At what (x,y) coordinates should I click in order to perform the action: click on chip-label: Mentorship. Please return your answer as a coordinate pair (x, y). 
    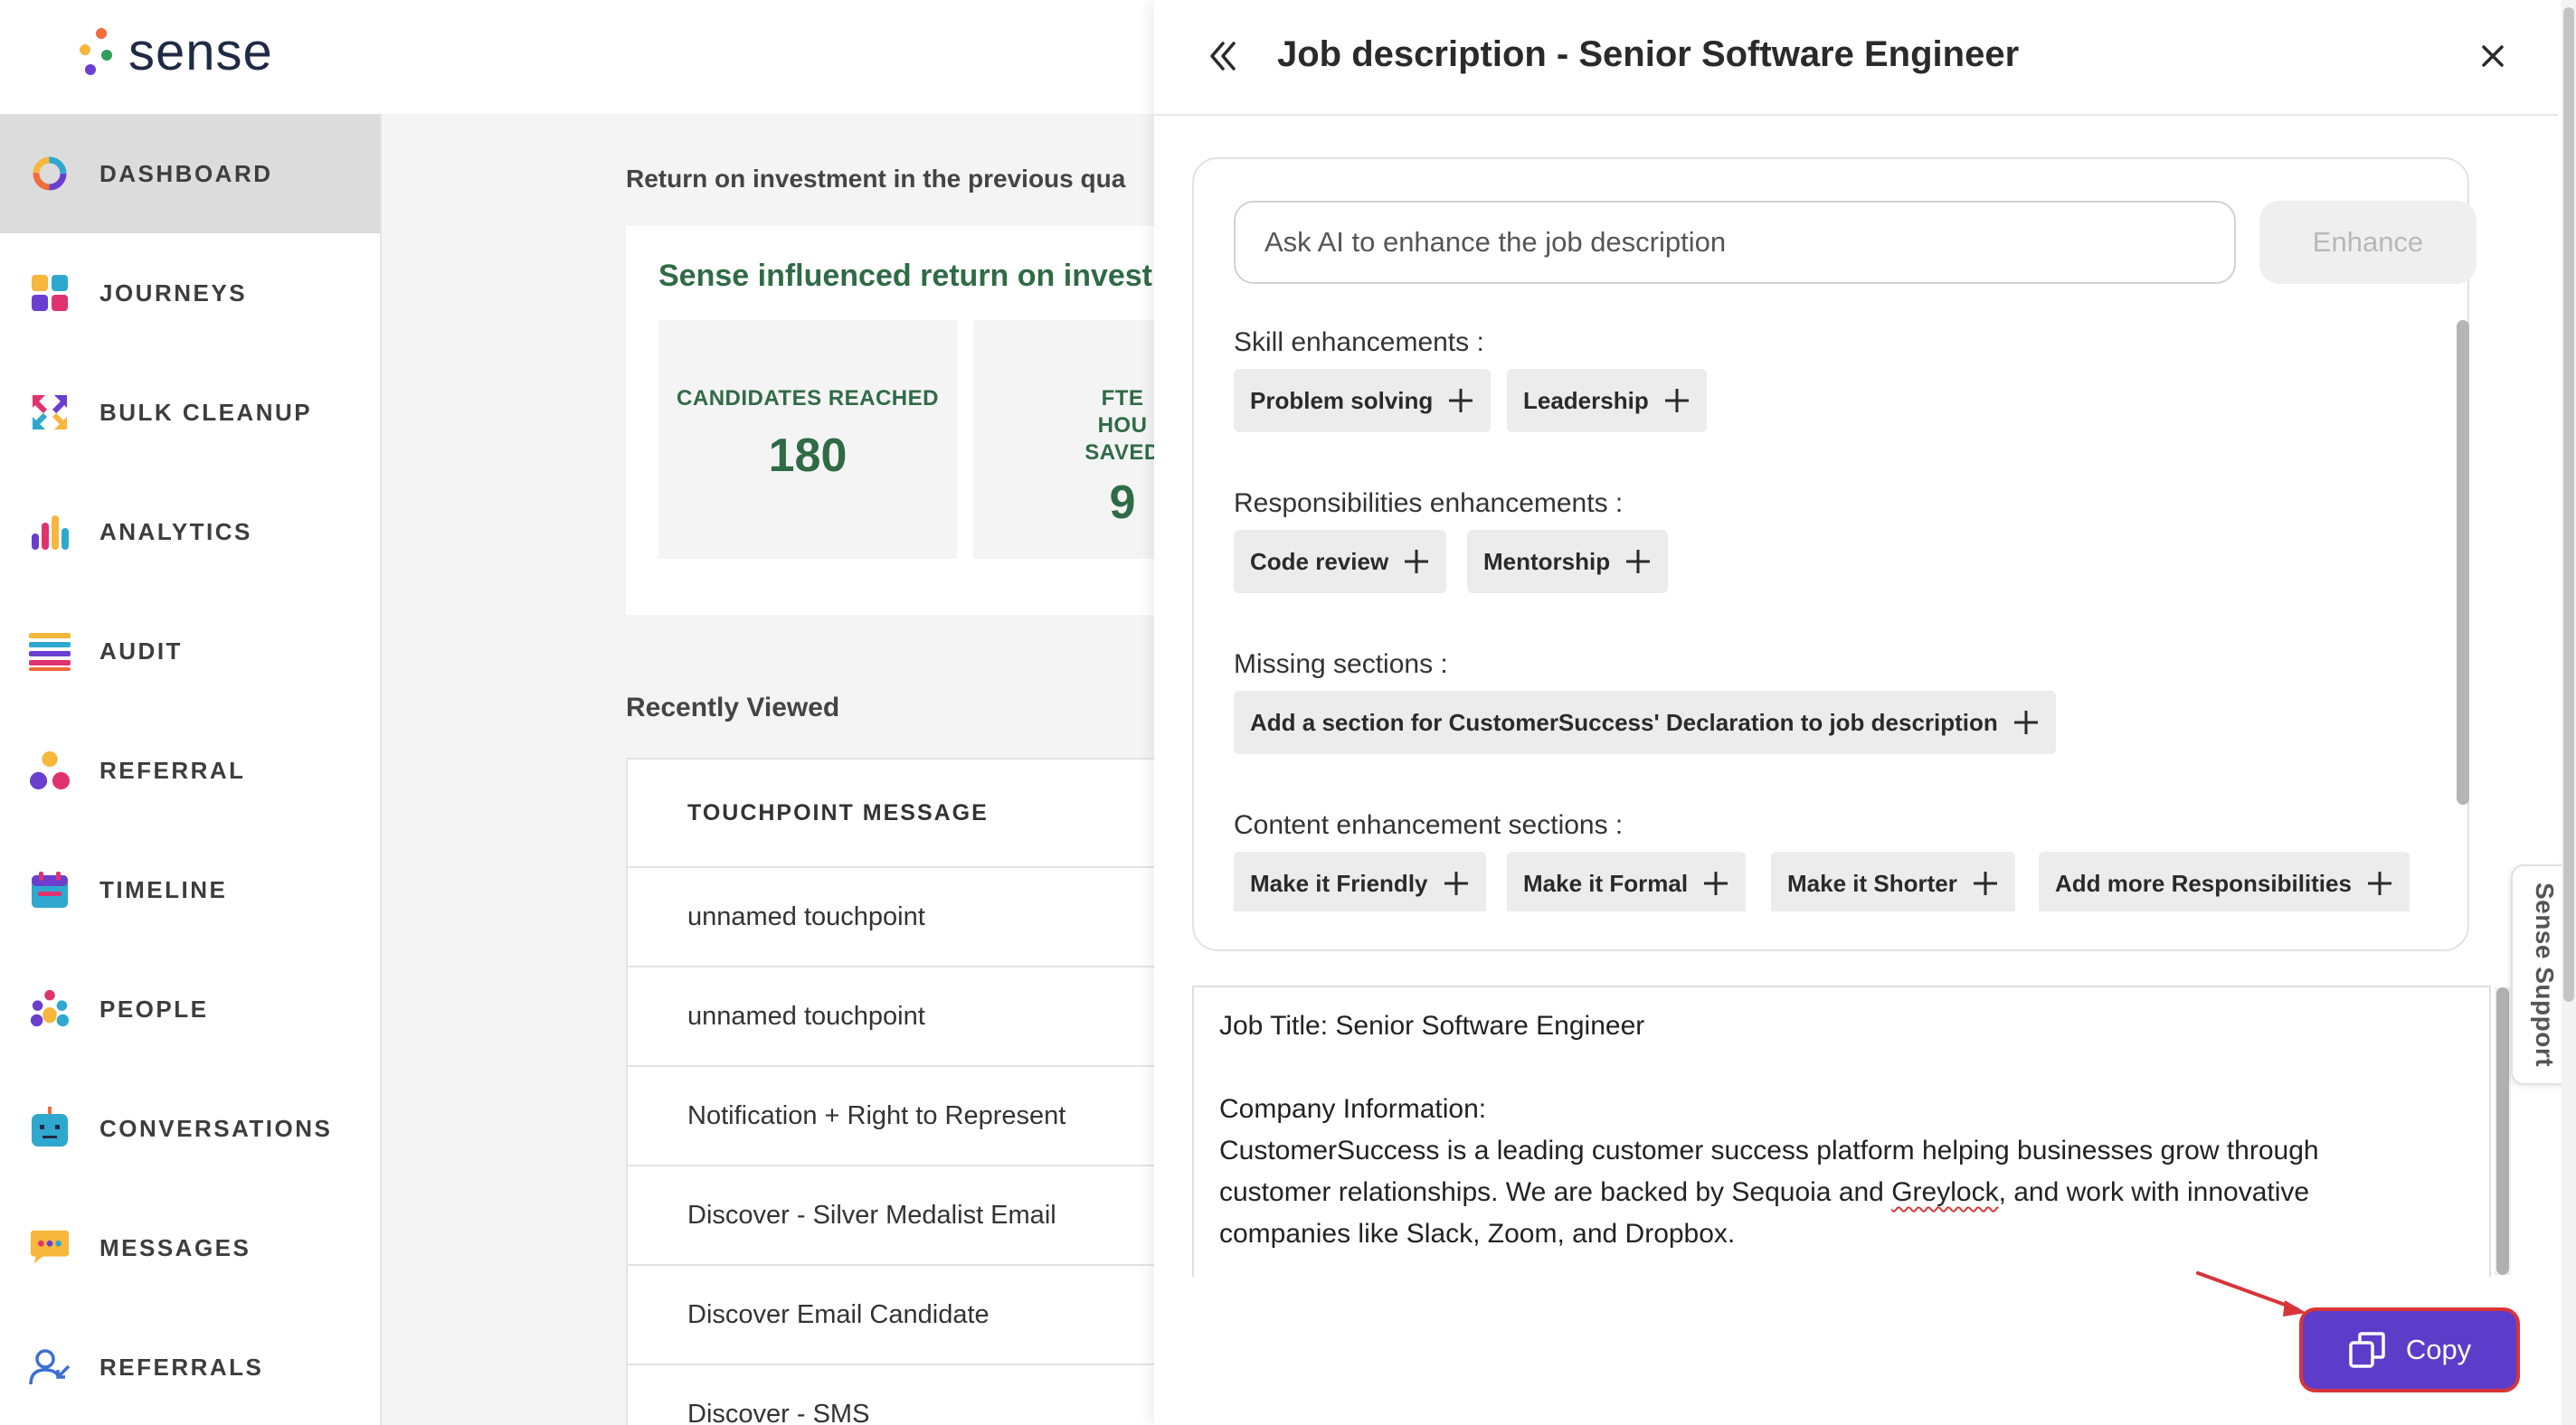
    Looking at the image, I should click on (1547, 561).